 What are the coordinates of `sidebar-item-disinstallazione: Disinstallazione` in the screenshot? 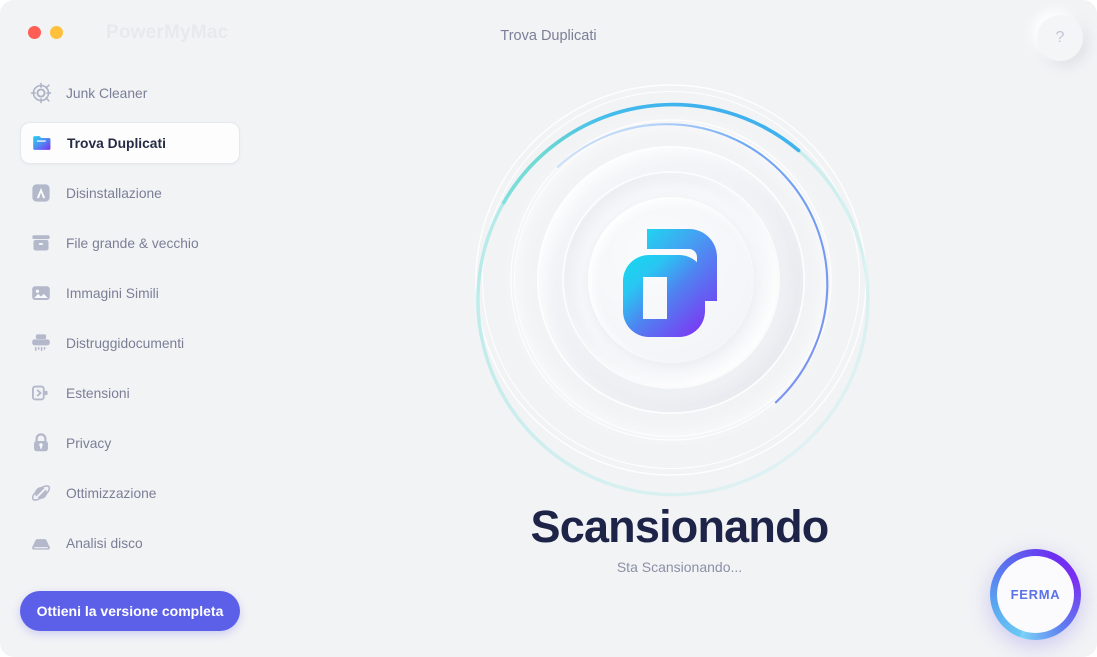 It's located at (130, 193).